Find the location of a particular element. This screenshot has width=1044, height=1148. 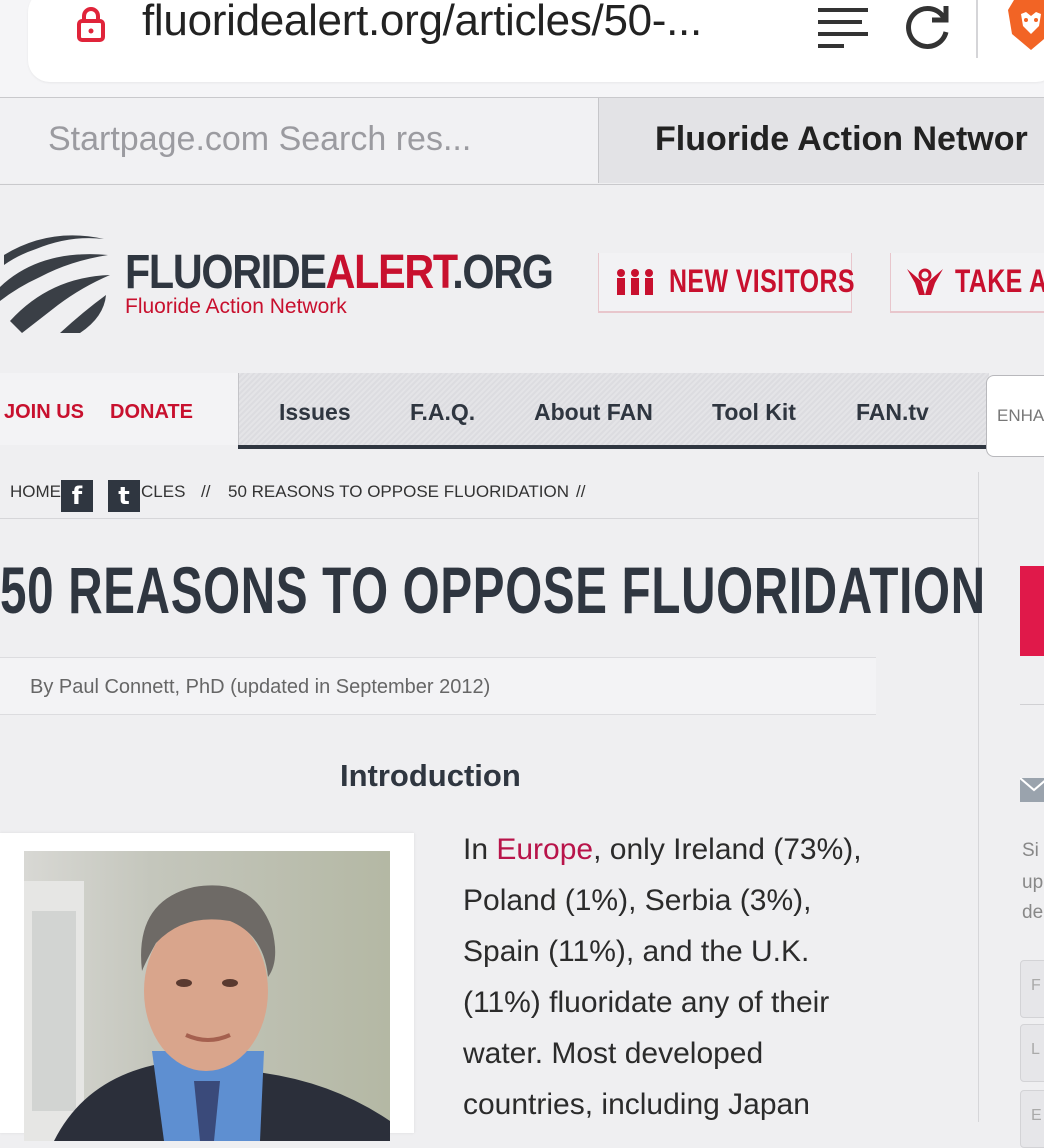

nav-join-us: JOIN US is located at coordinates (44, 412).